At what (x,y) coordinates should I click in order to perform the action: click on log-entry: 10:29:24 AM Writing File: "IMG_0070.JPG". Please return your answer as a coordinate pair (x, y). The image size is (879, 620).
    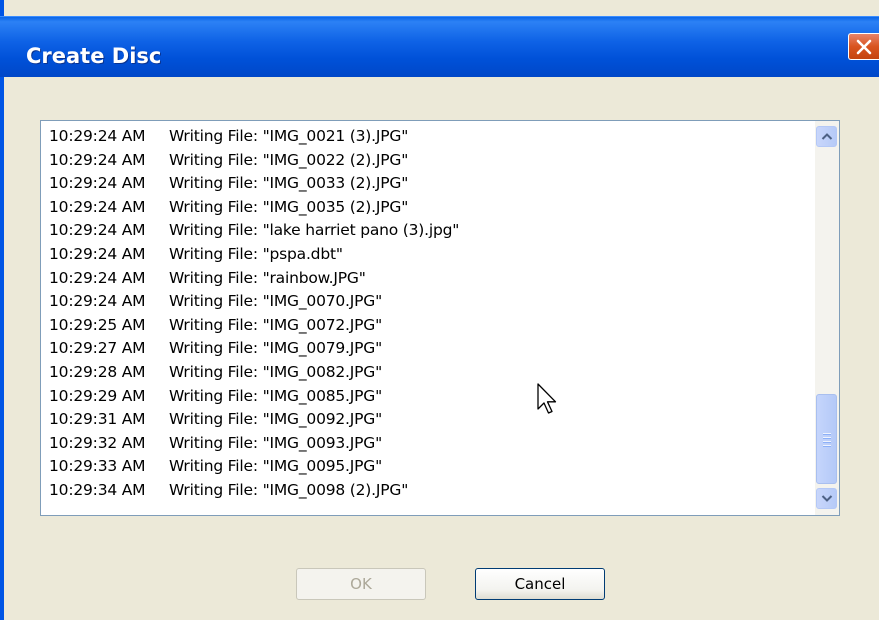
    Looking at the image, I should click on (254, 302).